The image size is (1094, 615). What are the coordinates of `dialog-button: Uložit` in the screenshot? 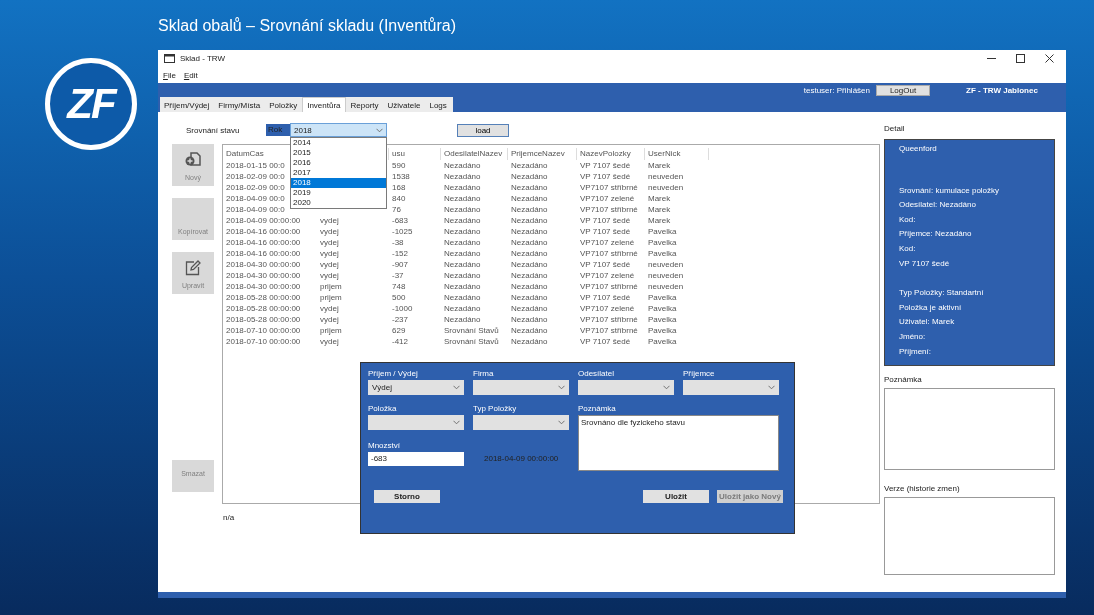 It's located at (676, 496).